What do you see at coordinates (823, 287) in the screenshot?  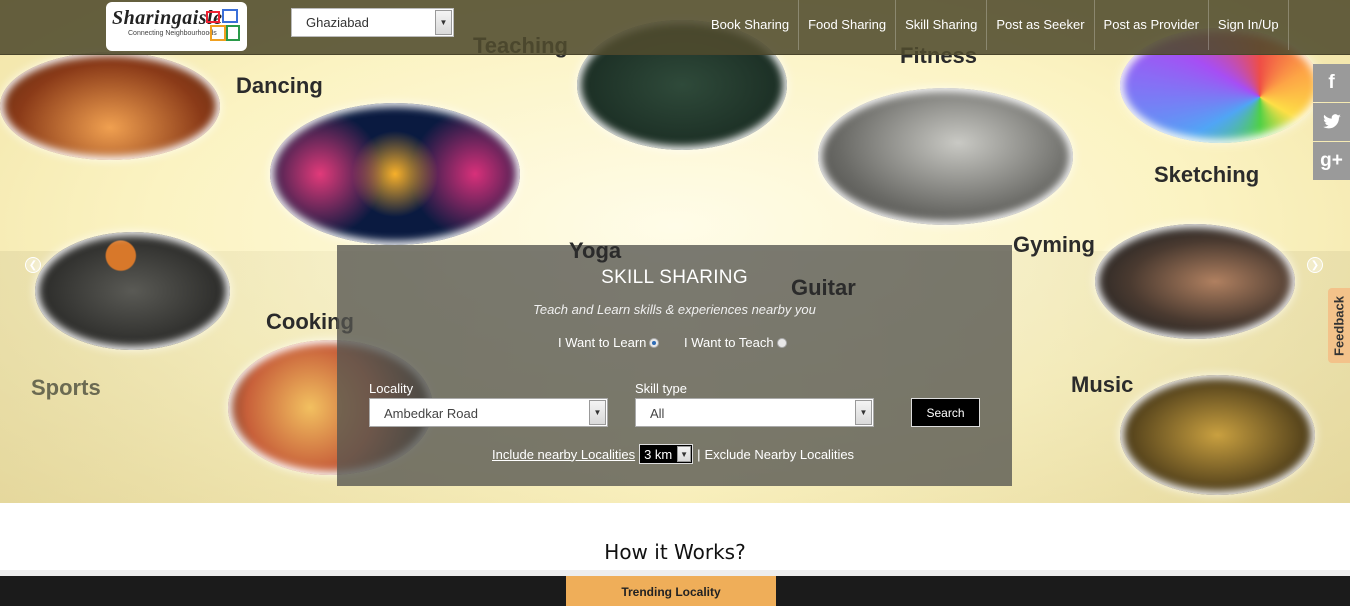 I see `guitar-label: Guitar` at bounding box center [823, 287].